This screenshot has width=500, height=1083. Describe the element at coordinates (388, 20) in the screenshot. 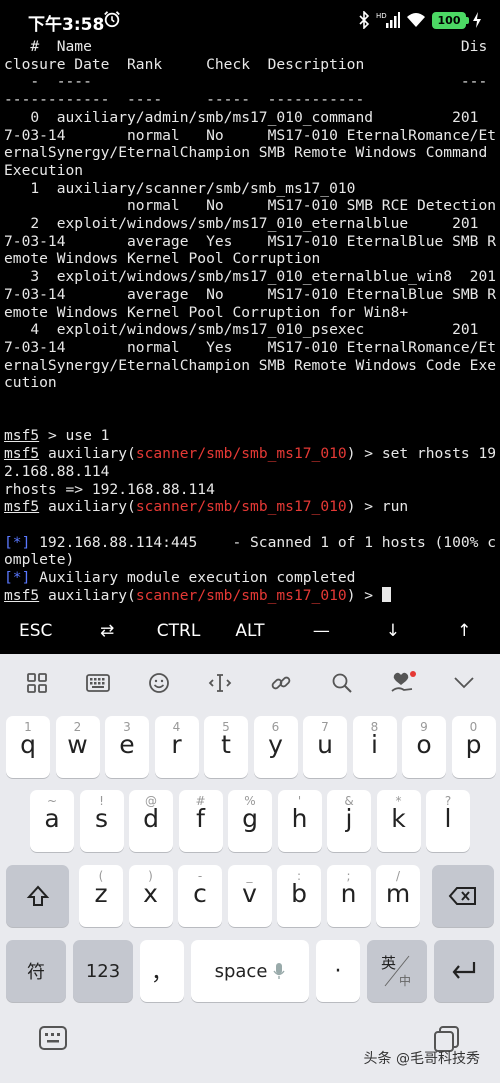

I see `cell-signal-icon: HD` at that location.